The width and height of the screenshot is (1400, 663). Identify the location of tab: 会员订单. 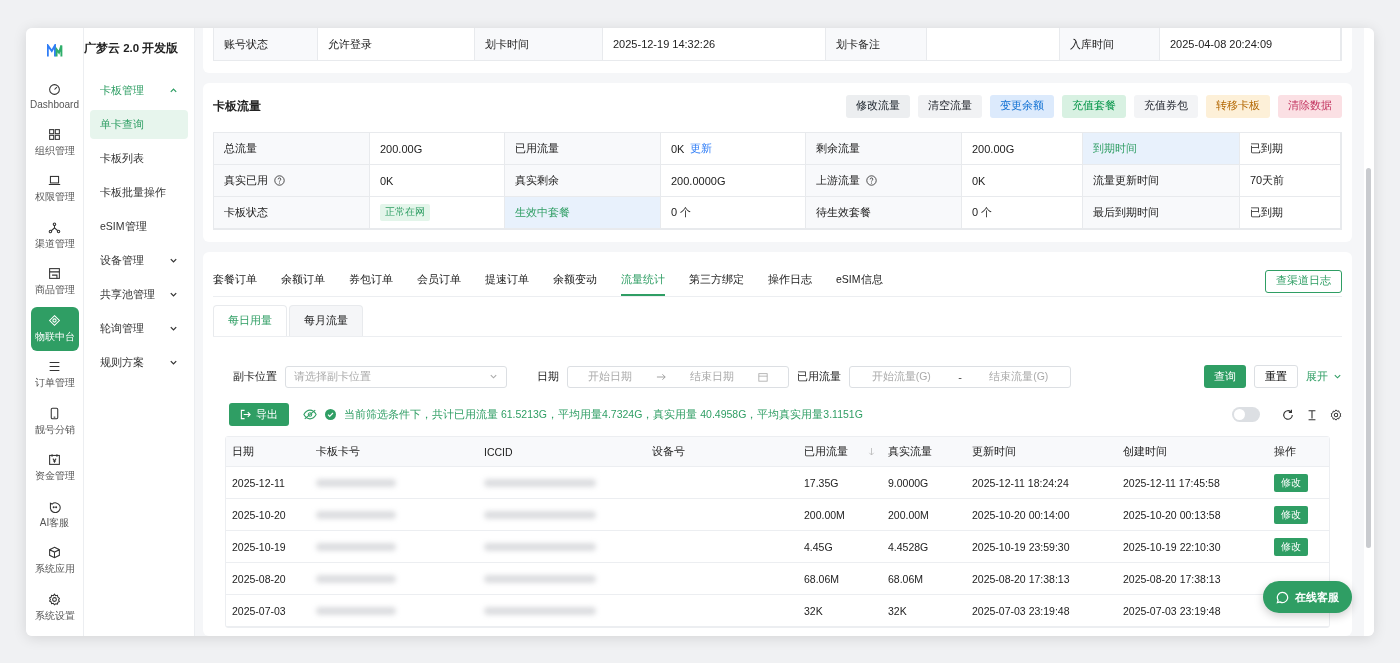
(439, 281).